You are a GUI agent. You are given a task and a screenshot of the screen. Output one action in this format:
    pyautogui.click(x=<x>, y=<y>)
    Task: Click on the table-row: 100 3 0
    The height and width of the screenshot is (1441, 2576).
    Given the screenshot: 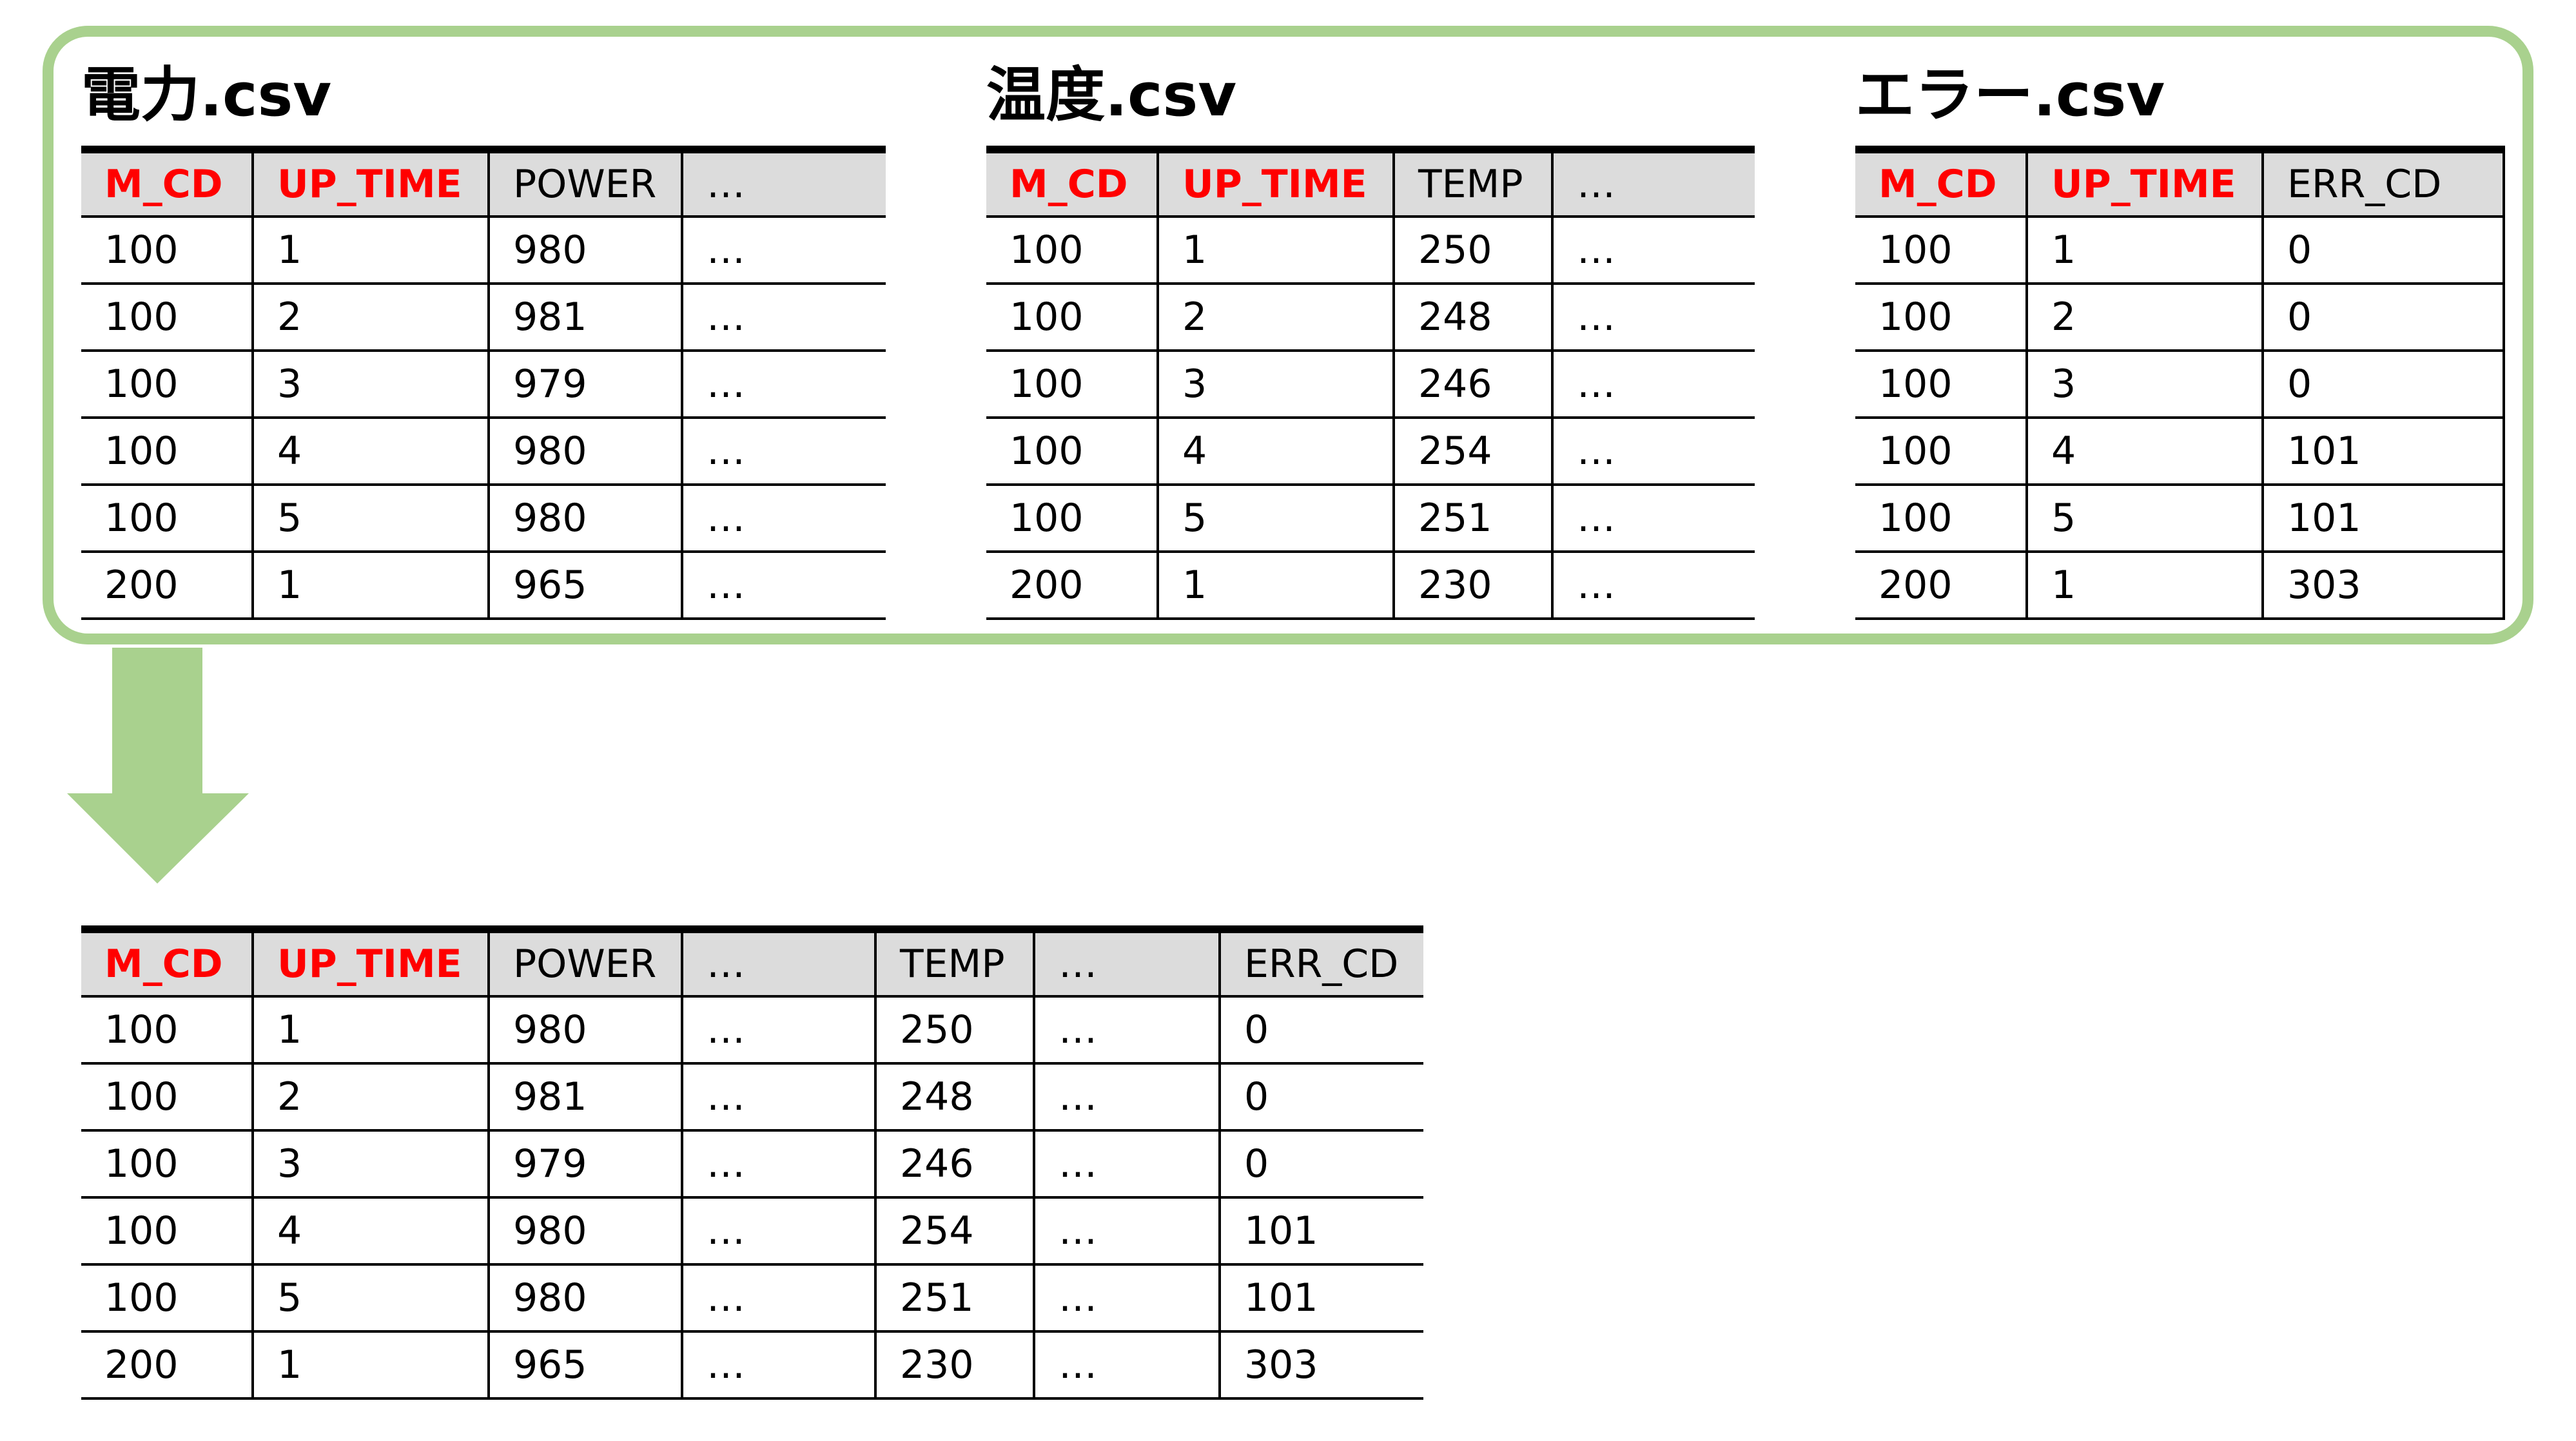 What is the action you would take?
    pyautogui.click(x=2180, y=385)
    